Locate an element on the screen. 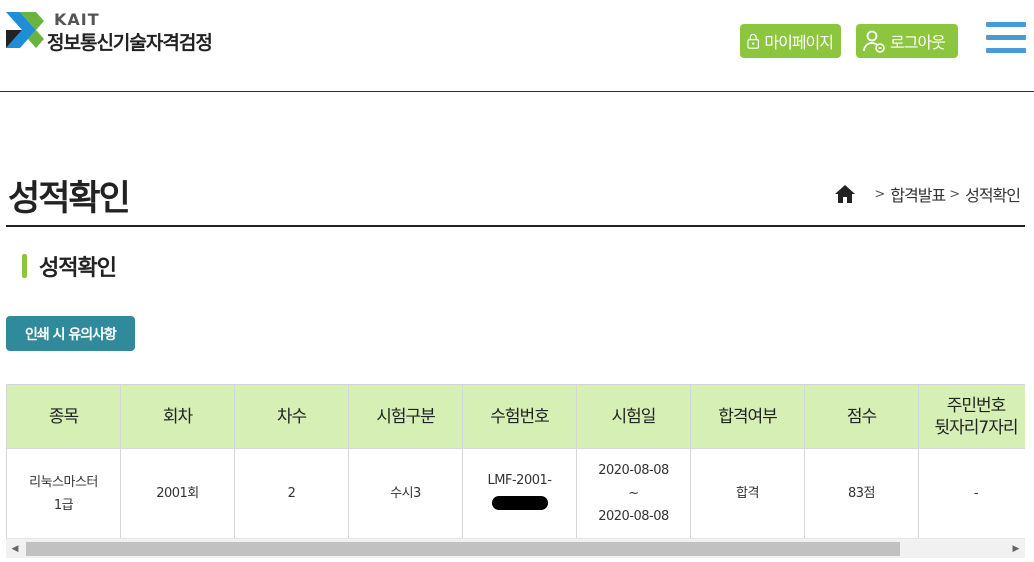 The height and width of the screenshot is (562, 1034). hamburger-menu-icon is located at coordinates (1006, 39).